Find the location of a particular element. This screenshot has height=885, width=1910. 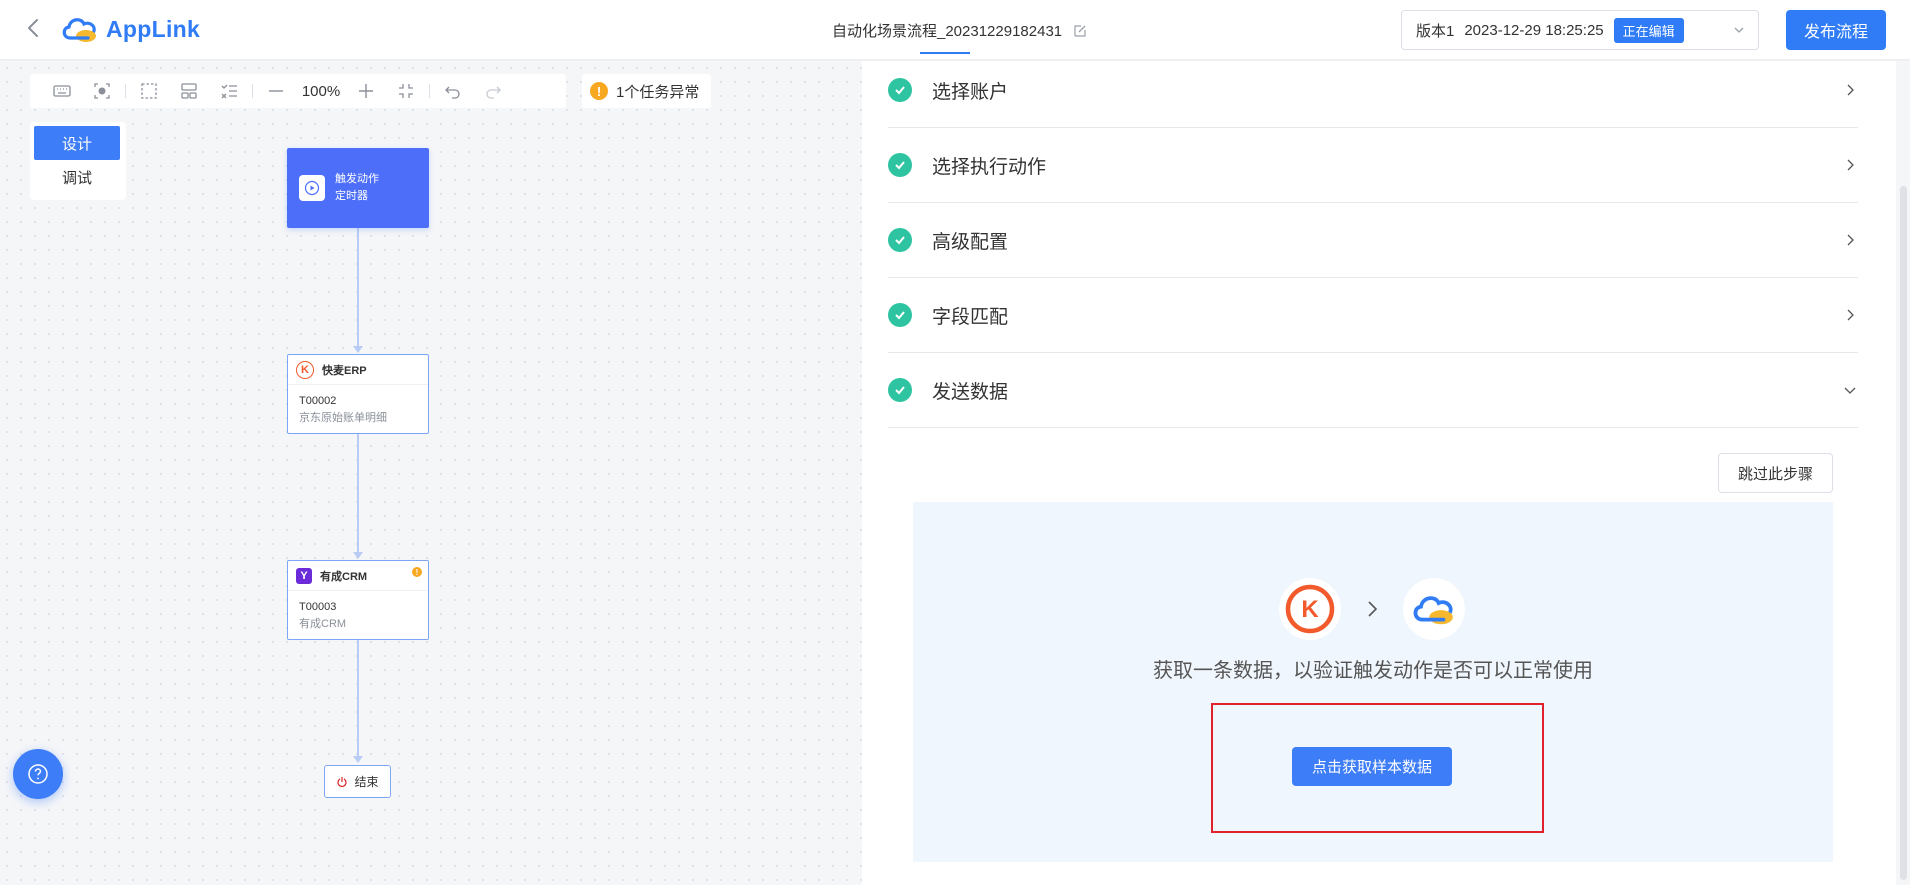

design-mode-button: 设计 is located at coordinates (77, 143).